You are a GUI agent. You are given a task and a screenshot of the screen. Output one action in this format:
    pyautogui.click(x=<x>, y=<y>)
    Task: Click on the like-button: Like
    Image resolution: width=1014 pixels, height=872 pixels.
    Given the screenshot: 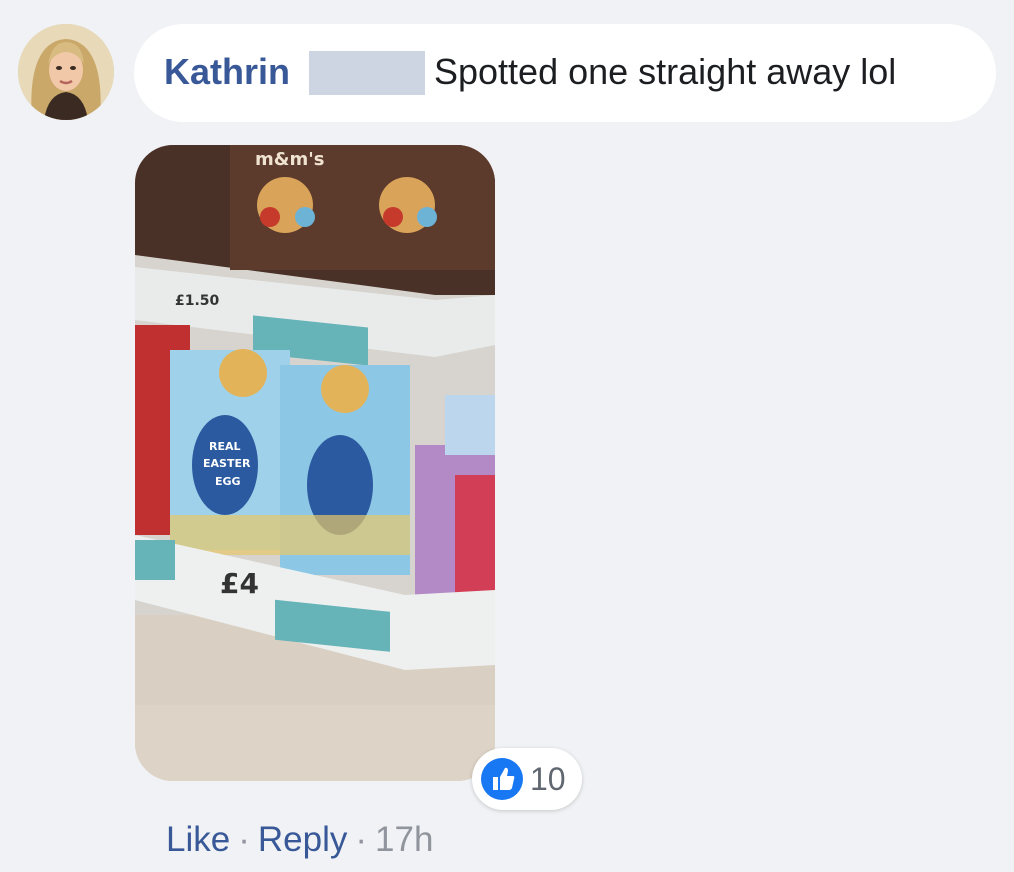 What is the action you would take?
    pyautogui.click(x=198, y=839)
    